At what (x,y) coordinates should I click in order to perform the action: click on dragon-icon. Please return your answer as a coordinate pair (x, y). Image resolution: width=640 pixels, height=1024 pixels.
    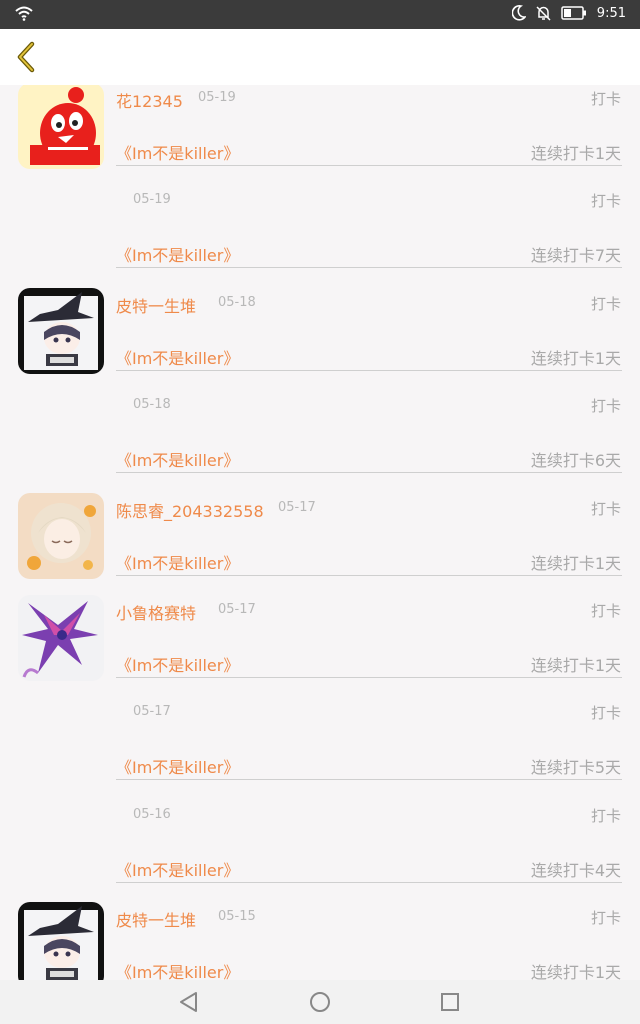
    Looking at the image, I should click on (60, 639).